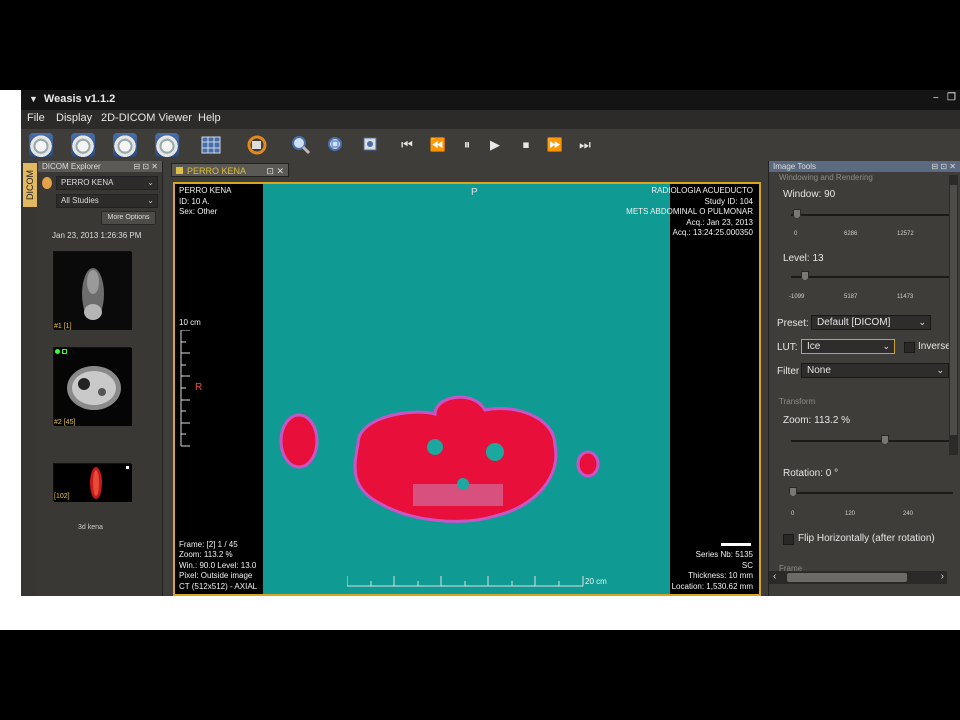 This screenshot has width=960, height=720. I want to click on series-modality: SC, so click(747, 565).